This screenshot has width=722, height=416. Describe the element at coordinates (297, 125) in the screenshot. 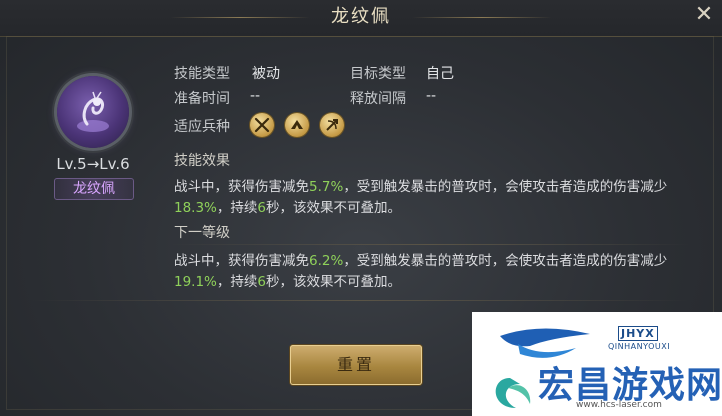

I see `cavalry-icon` at that location.